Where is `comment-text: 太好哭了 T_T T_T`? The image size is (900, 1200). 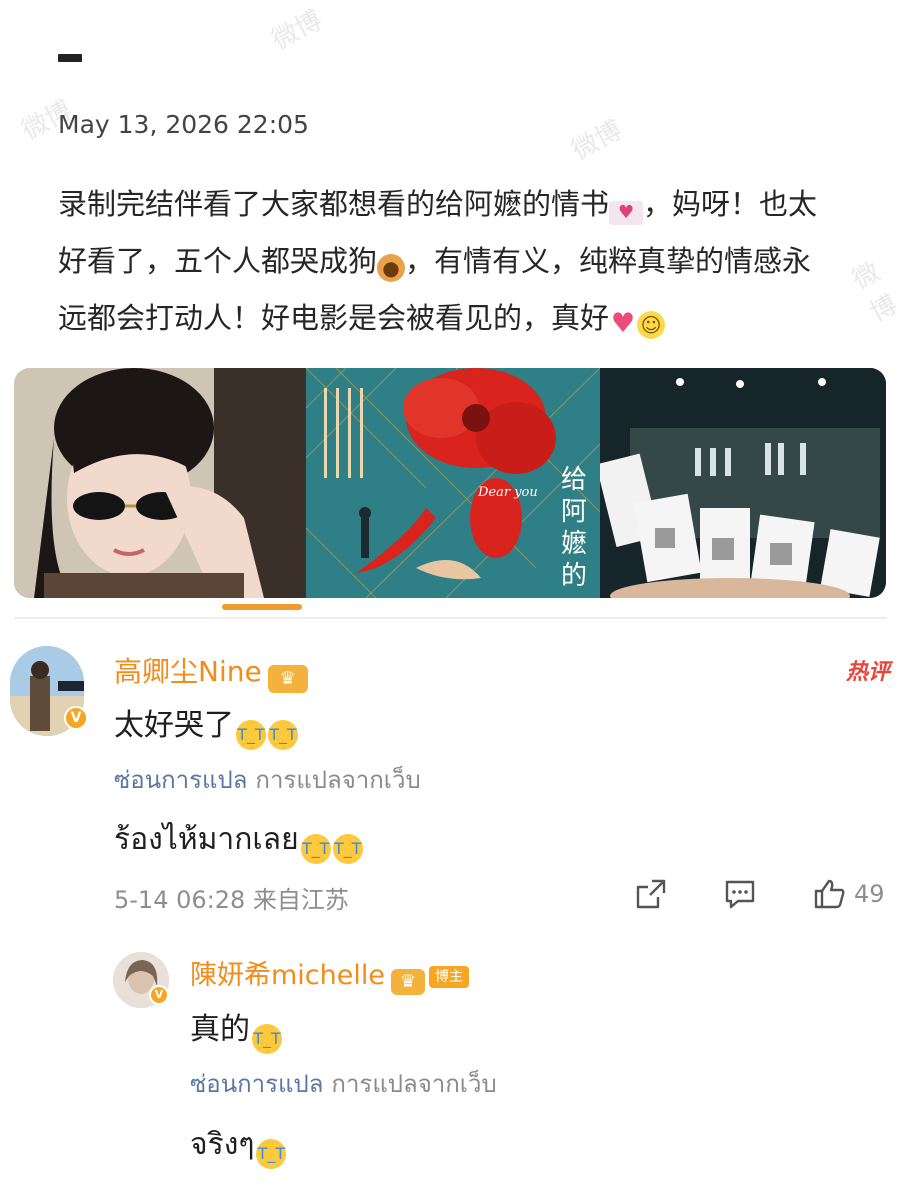 comment-text: 太好哭了 T_T T_T is located at coordinates (206, 725).